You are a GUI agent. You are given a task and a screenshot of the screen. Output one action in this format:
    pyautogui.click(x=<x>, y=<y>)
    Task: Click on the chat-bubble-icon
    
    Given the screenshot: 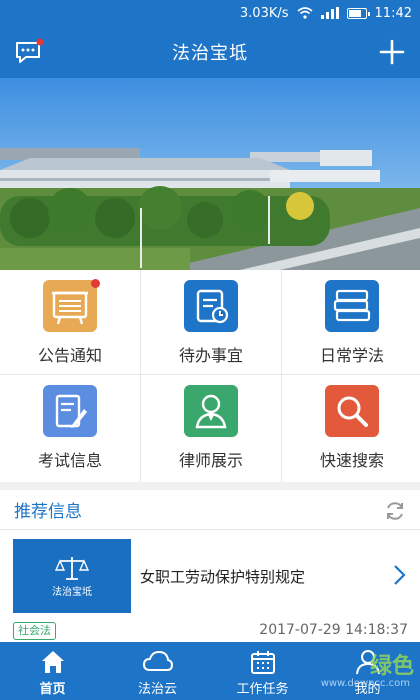 What is the action you would take?
    pyautogui.click(x=30, y=50)
    